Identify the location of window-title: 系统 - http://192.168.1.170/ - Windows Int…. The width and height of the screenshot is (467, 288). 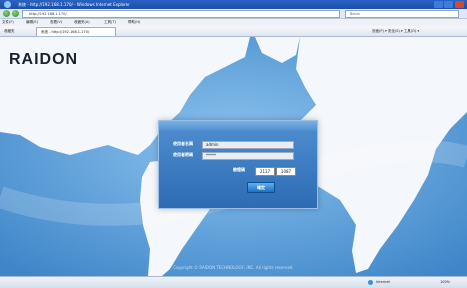
(74, 4).